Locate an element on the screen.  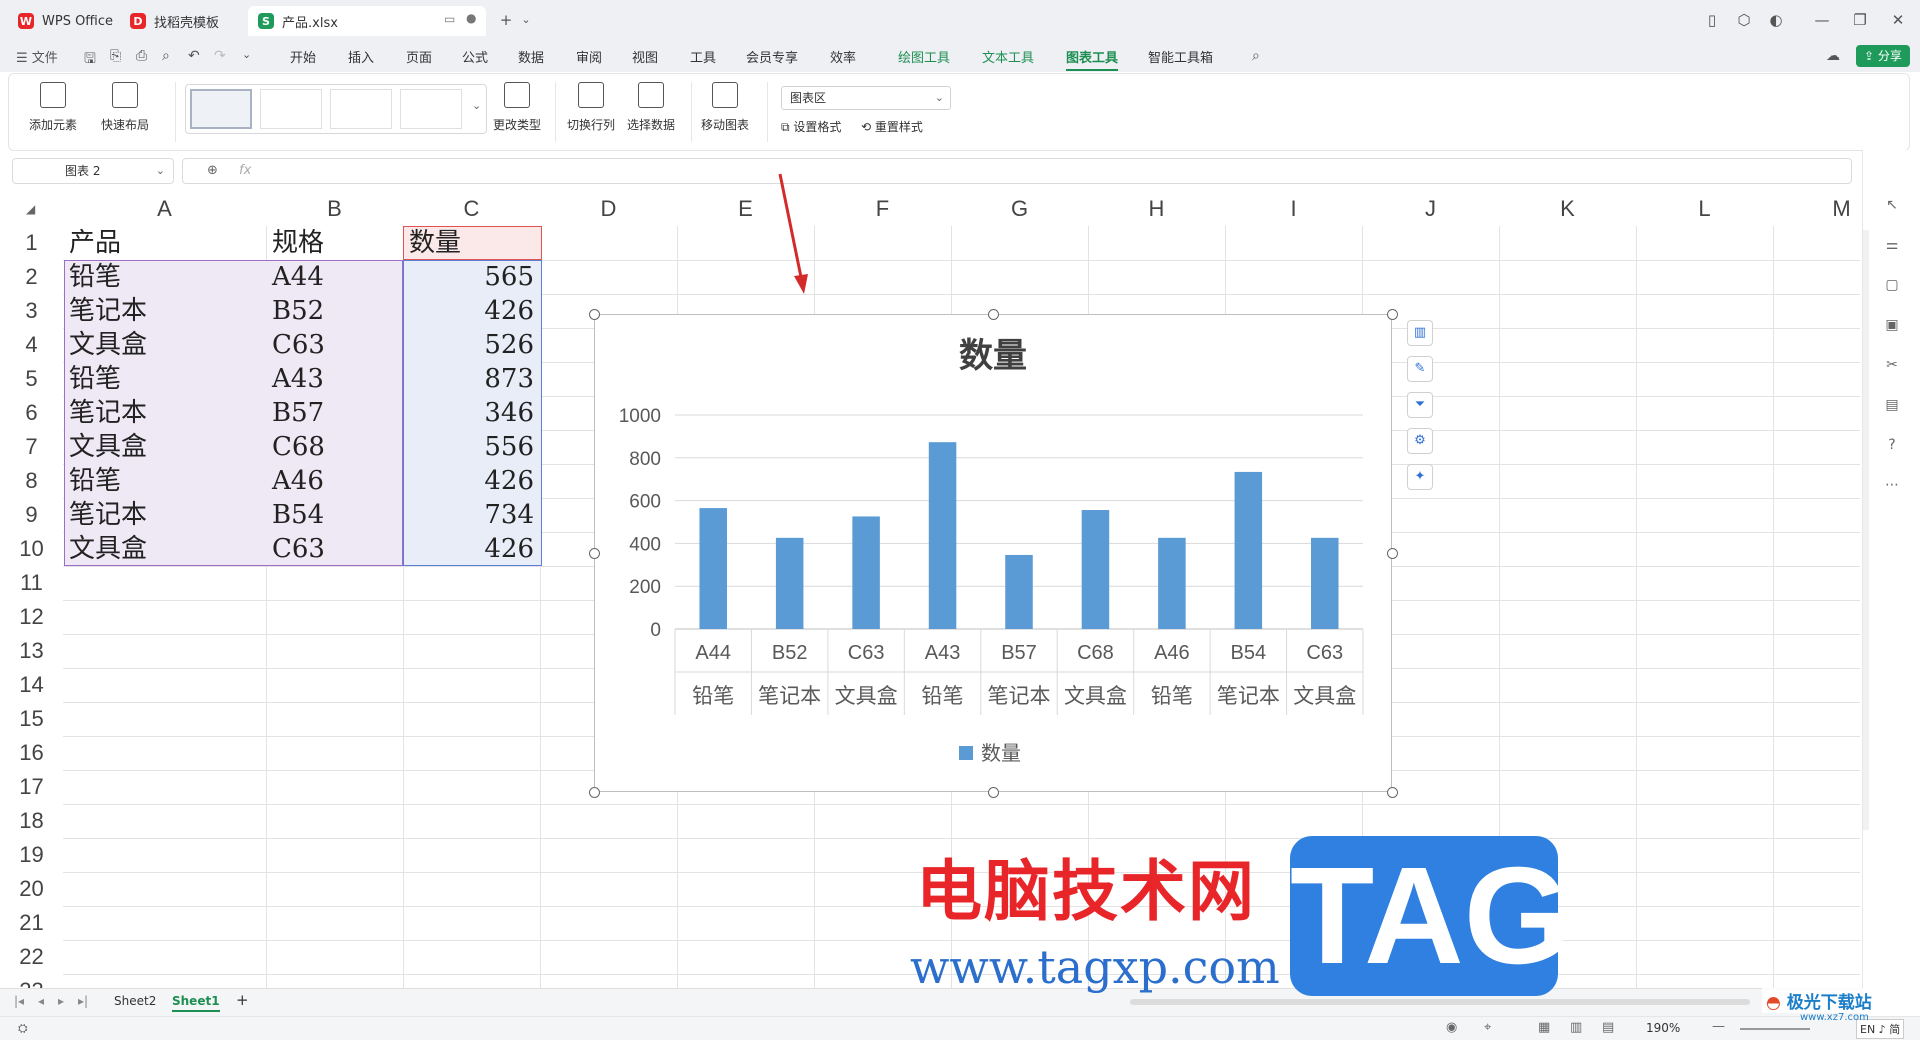
zoom-out-icon: — is located at coordinates (1718, 1026).